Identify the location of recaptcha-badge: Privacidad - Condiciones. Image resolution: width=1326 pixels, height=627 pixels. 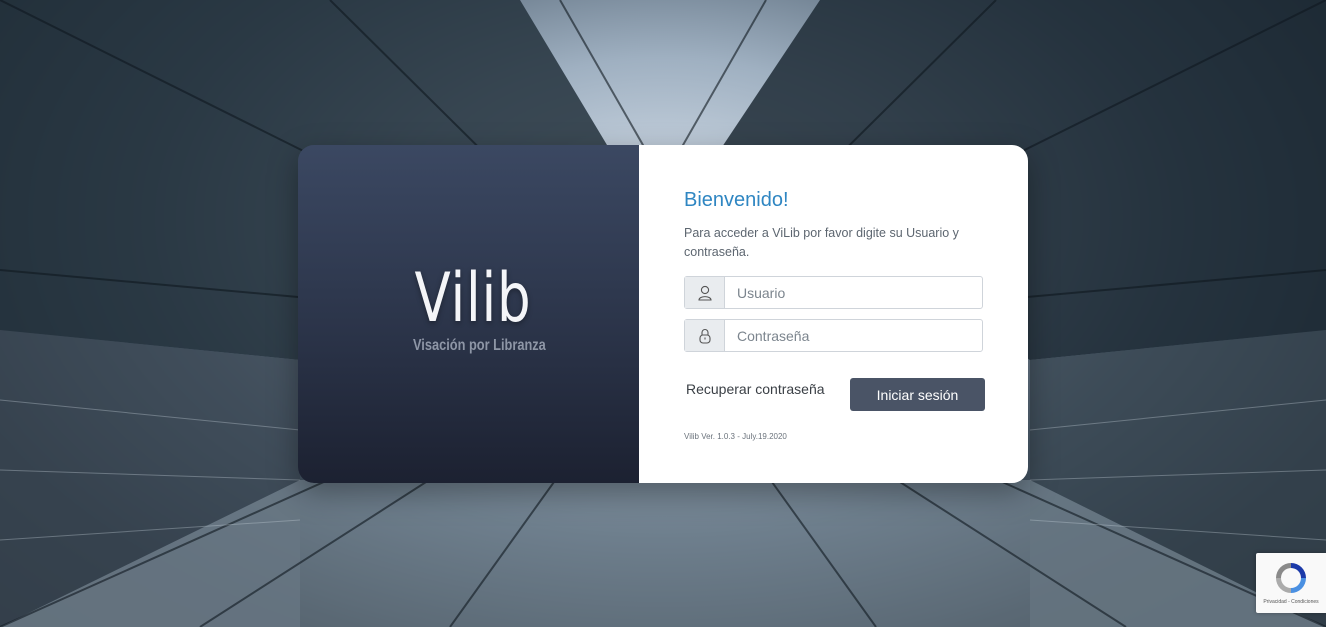
(1291, 583).